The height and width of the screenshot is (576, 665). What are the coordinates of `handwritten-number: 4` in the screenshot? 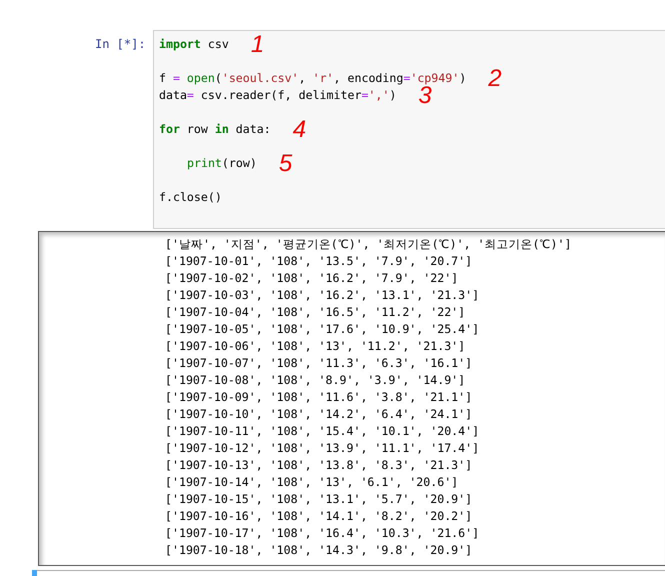 It's located at (299, 129).